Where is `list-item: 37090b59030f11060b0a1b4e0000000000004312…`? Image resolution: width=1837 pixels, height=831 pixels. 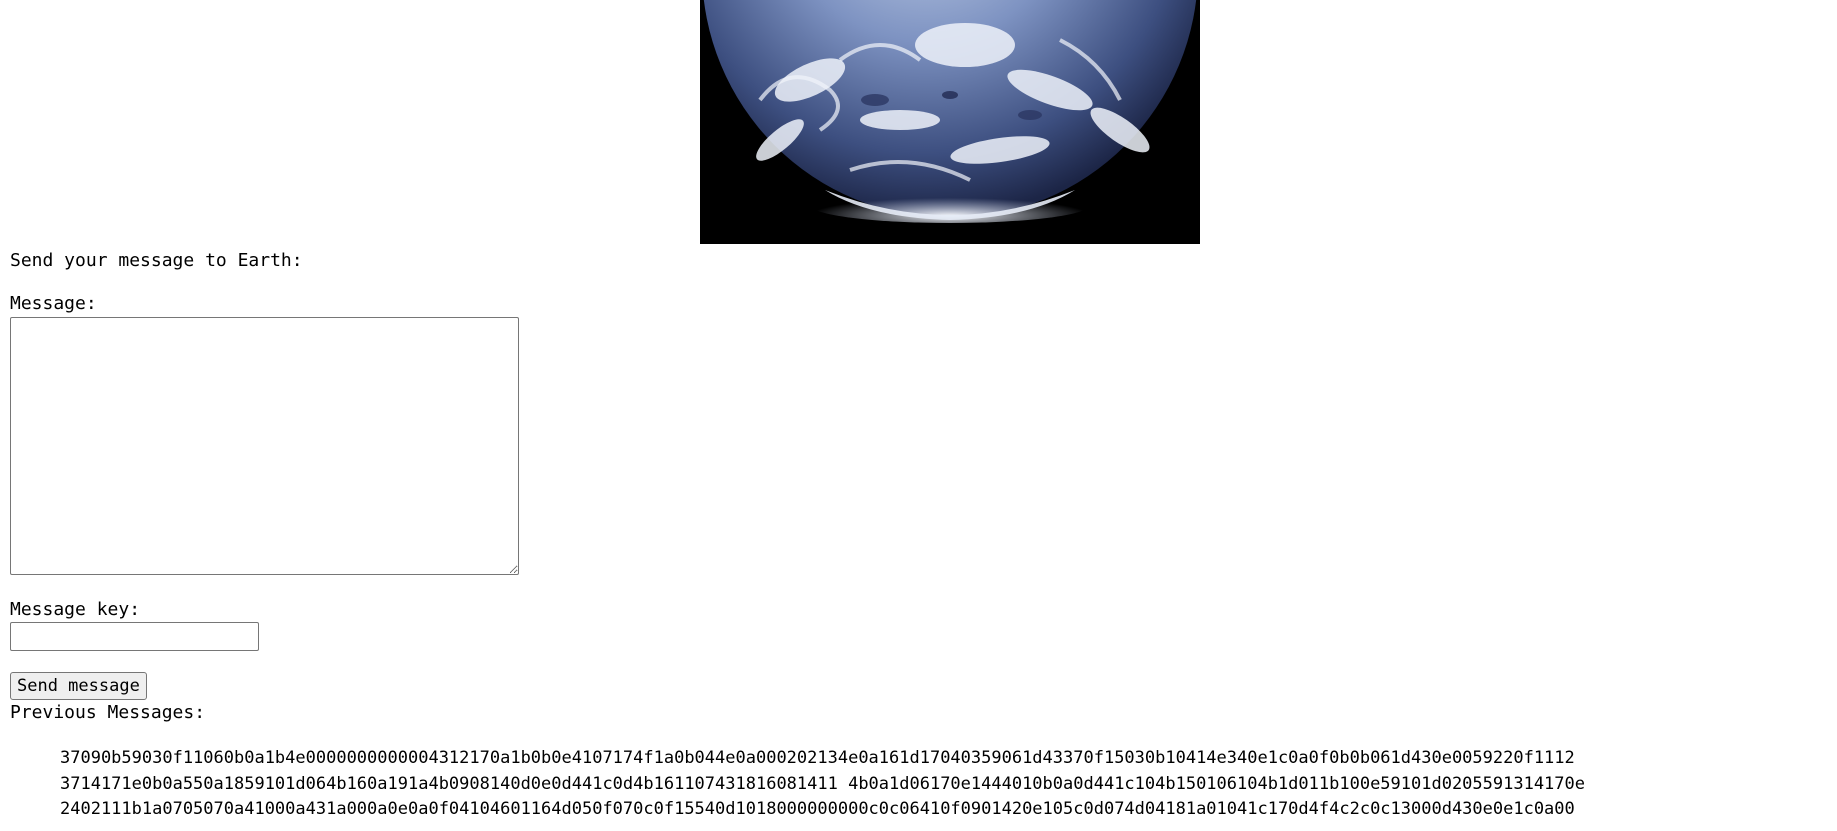 list-item: 37090b59030f11060b0a1b4e0000000000004312… is located at coordinates (948, 759).